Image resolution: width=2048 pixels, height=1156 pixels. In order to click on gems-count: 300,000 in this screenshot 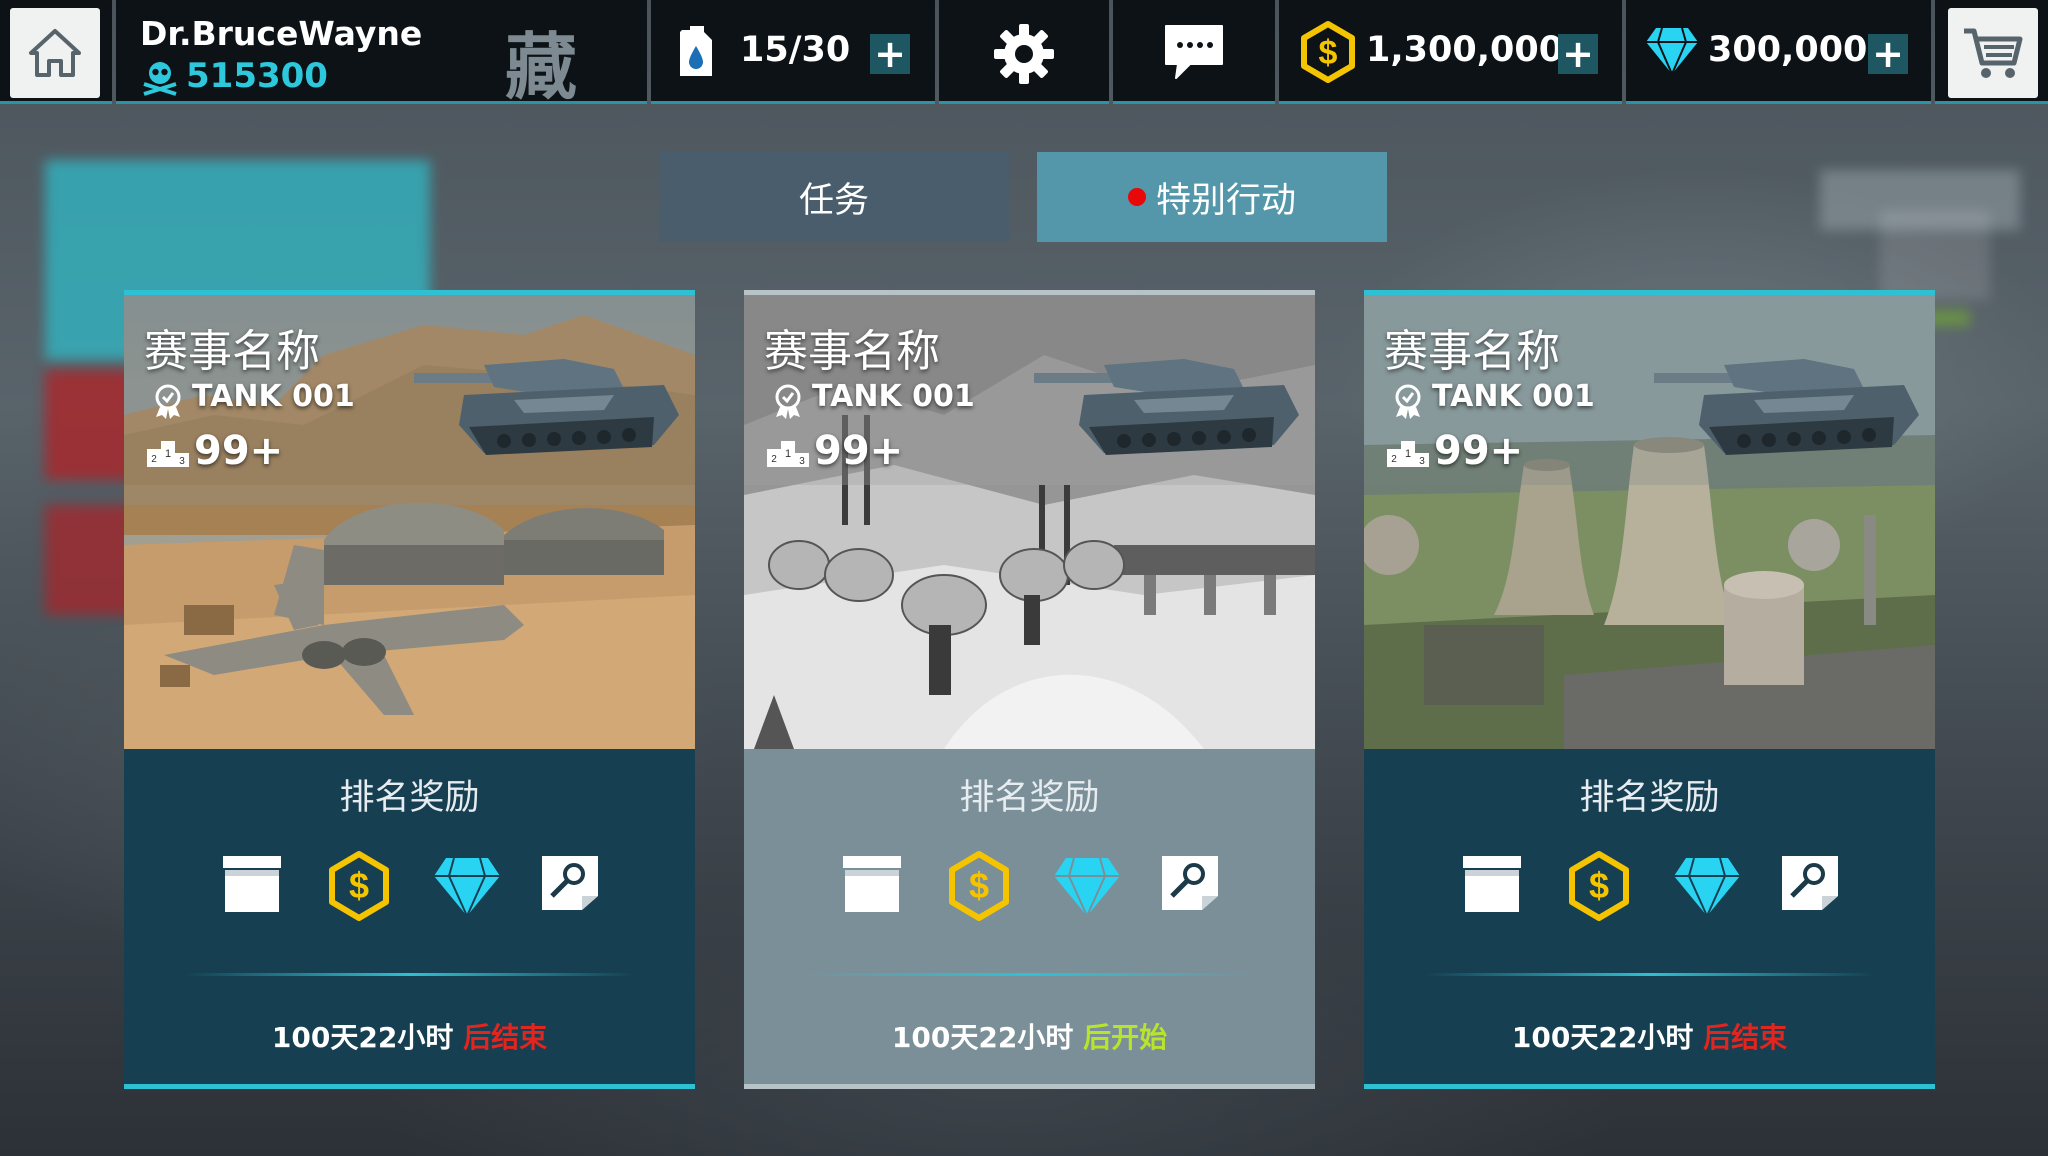, I will do `click(1788, 50)`.